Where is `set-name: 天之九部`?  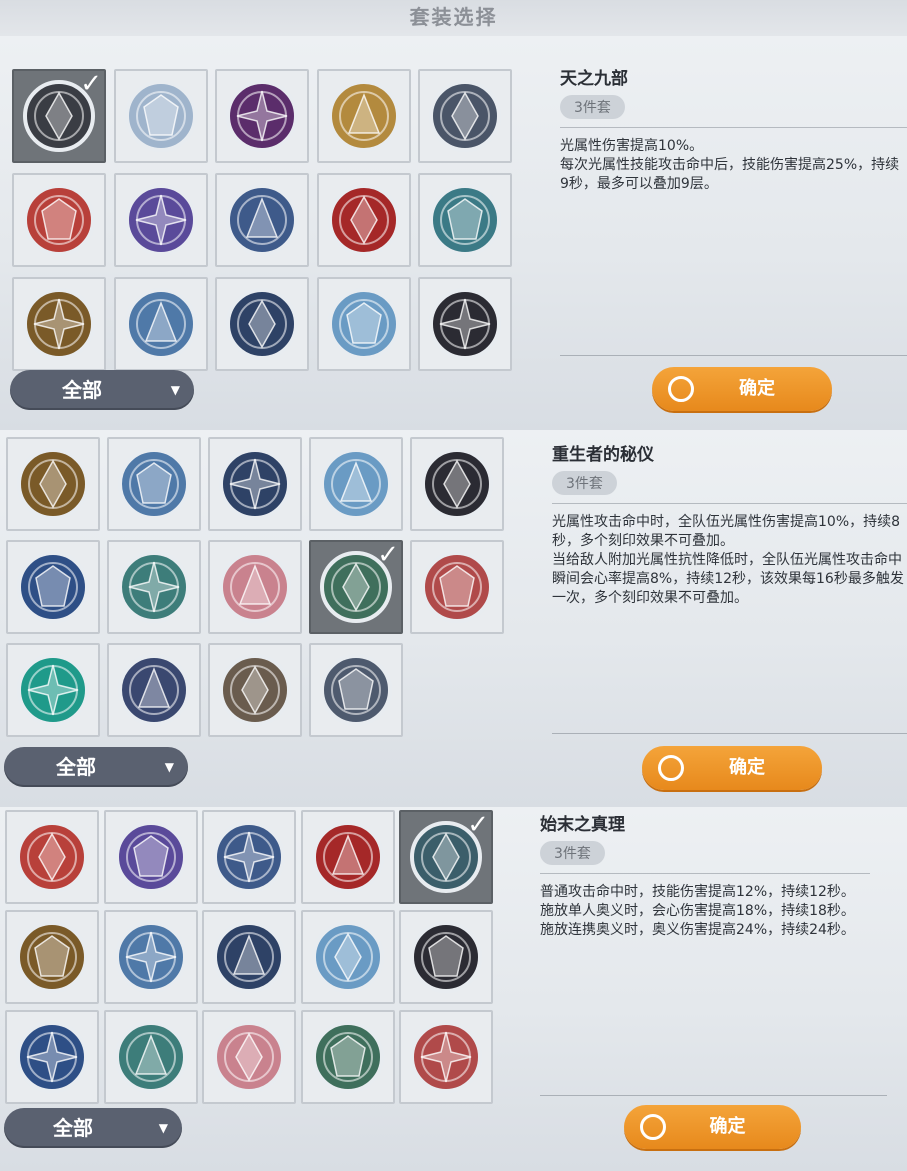
set-name: 天之九部 is located at coordinates (594, 79).